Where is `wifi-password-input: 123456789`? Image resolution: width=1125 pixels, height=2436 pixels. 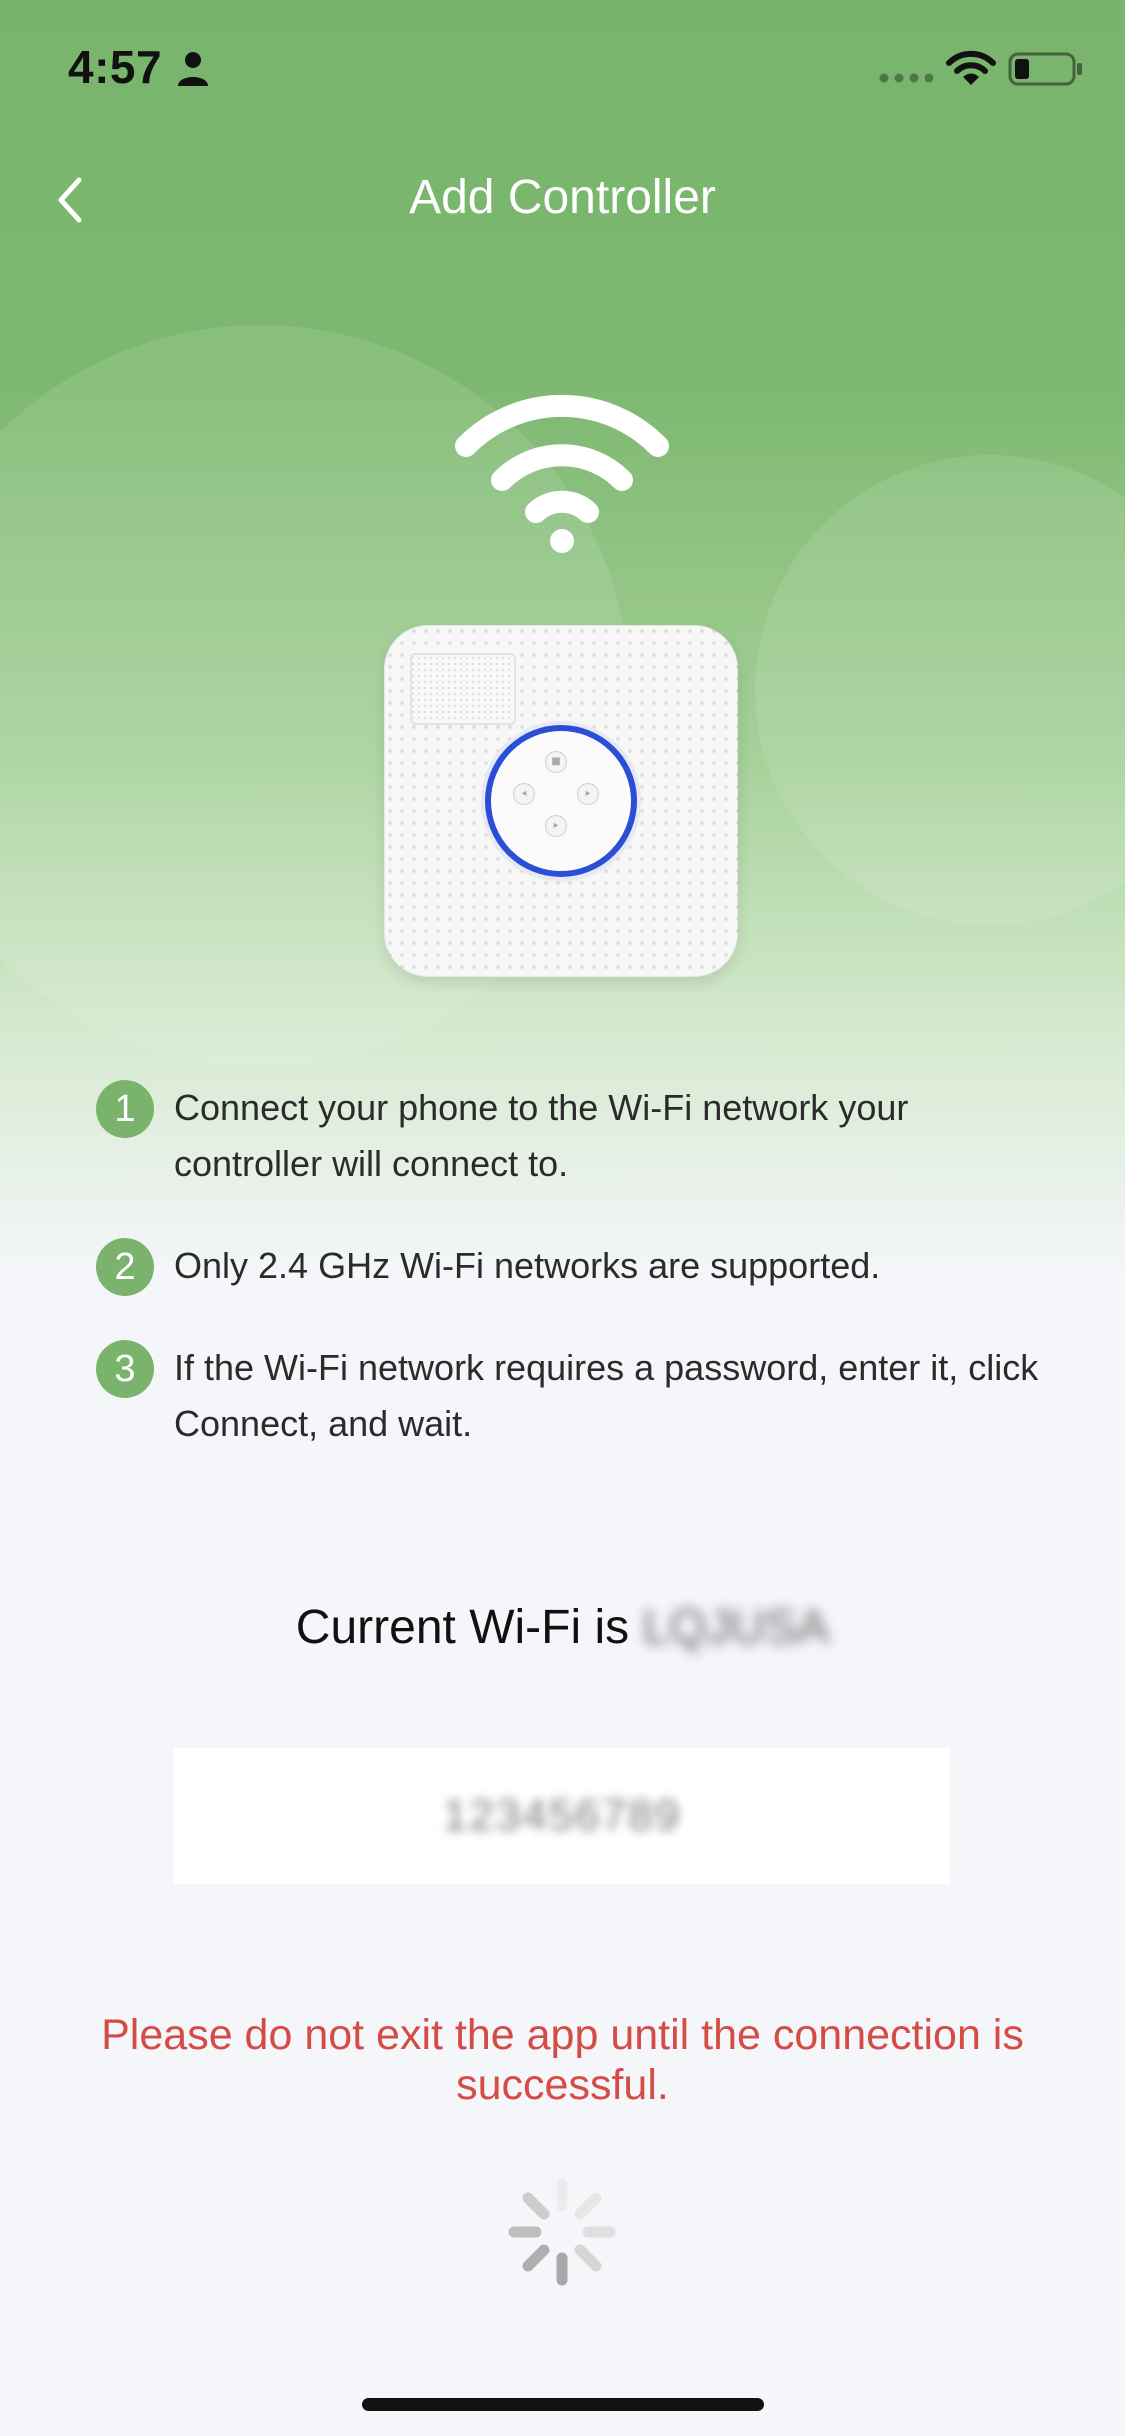 wifi-password-input: 123456789 is located at coordinates (562, 1816).